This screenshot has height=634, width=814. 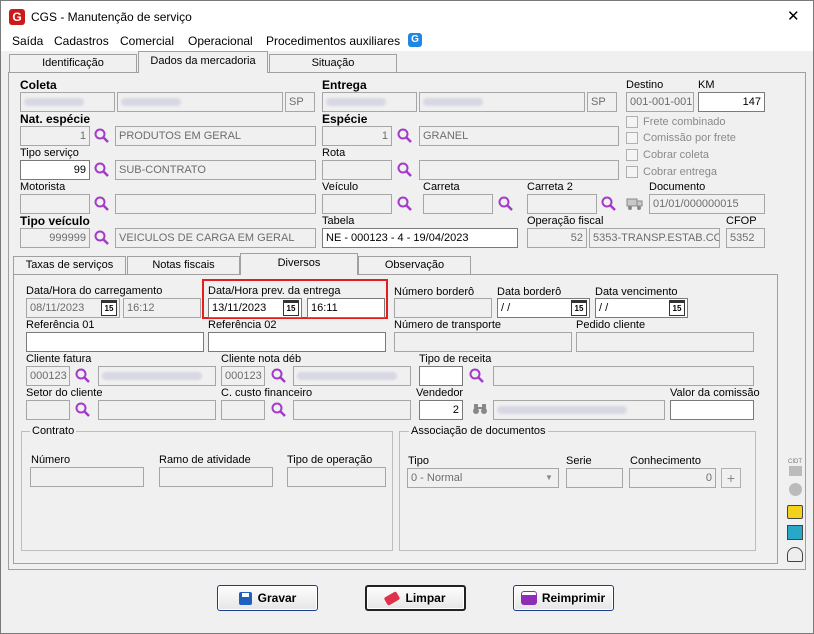 I want to click on tab-situacao: Situação, so click(x=333, y=63).